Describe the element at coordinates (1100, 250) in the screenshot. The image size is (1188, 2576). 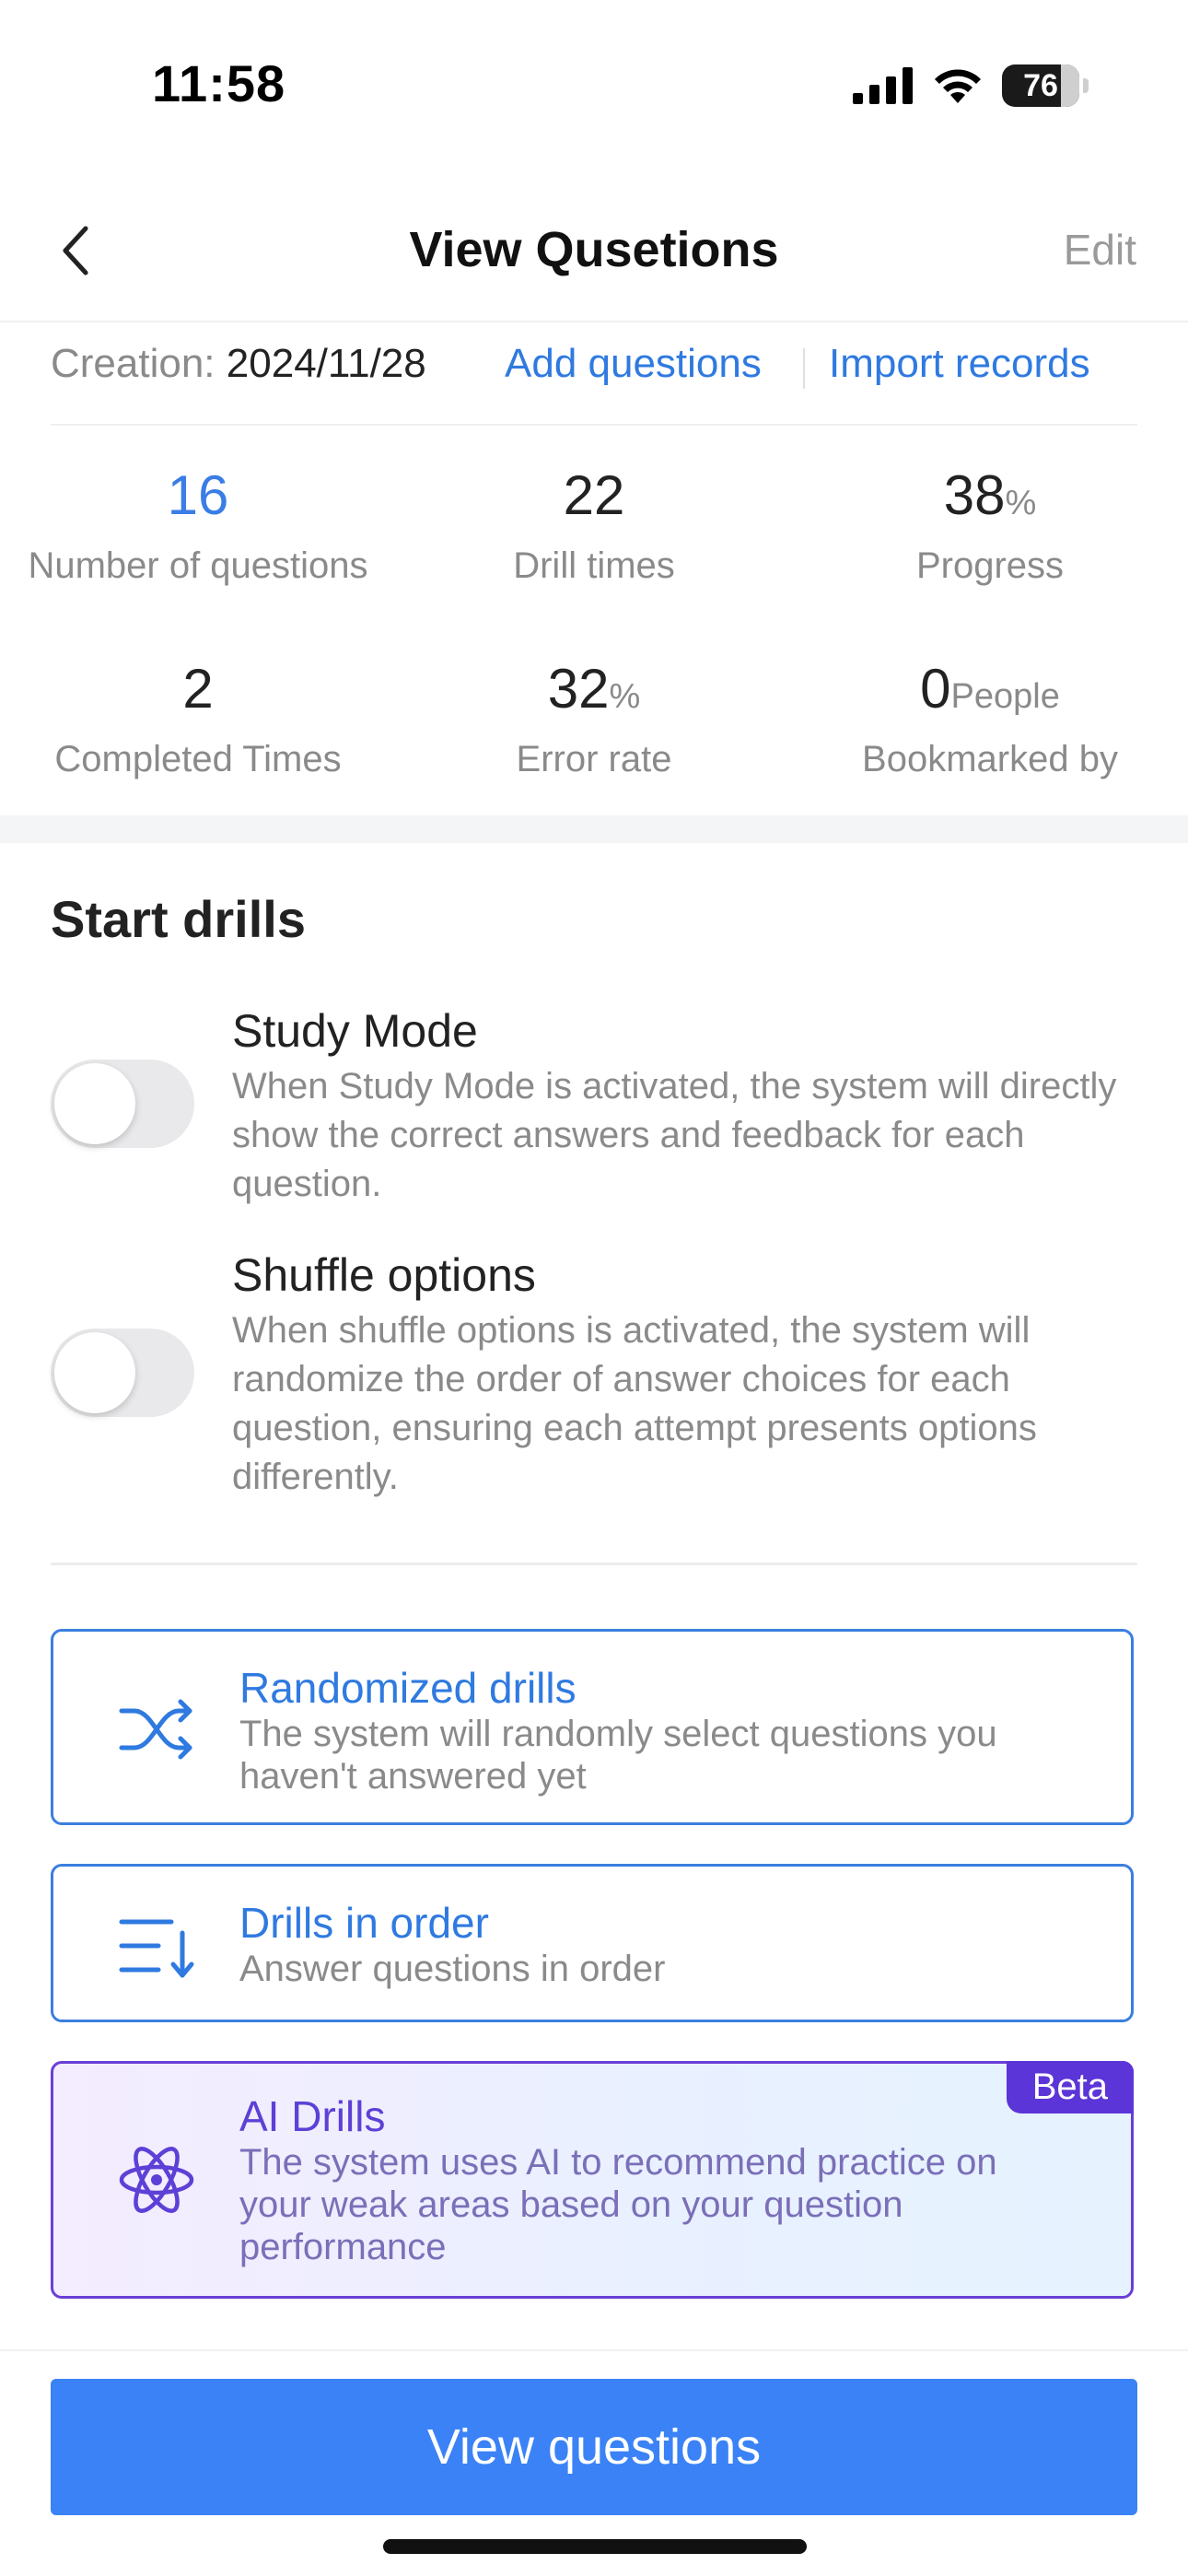
I see `edit-button: Edit` at that location.